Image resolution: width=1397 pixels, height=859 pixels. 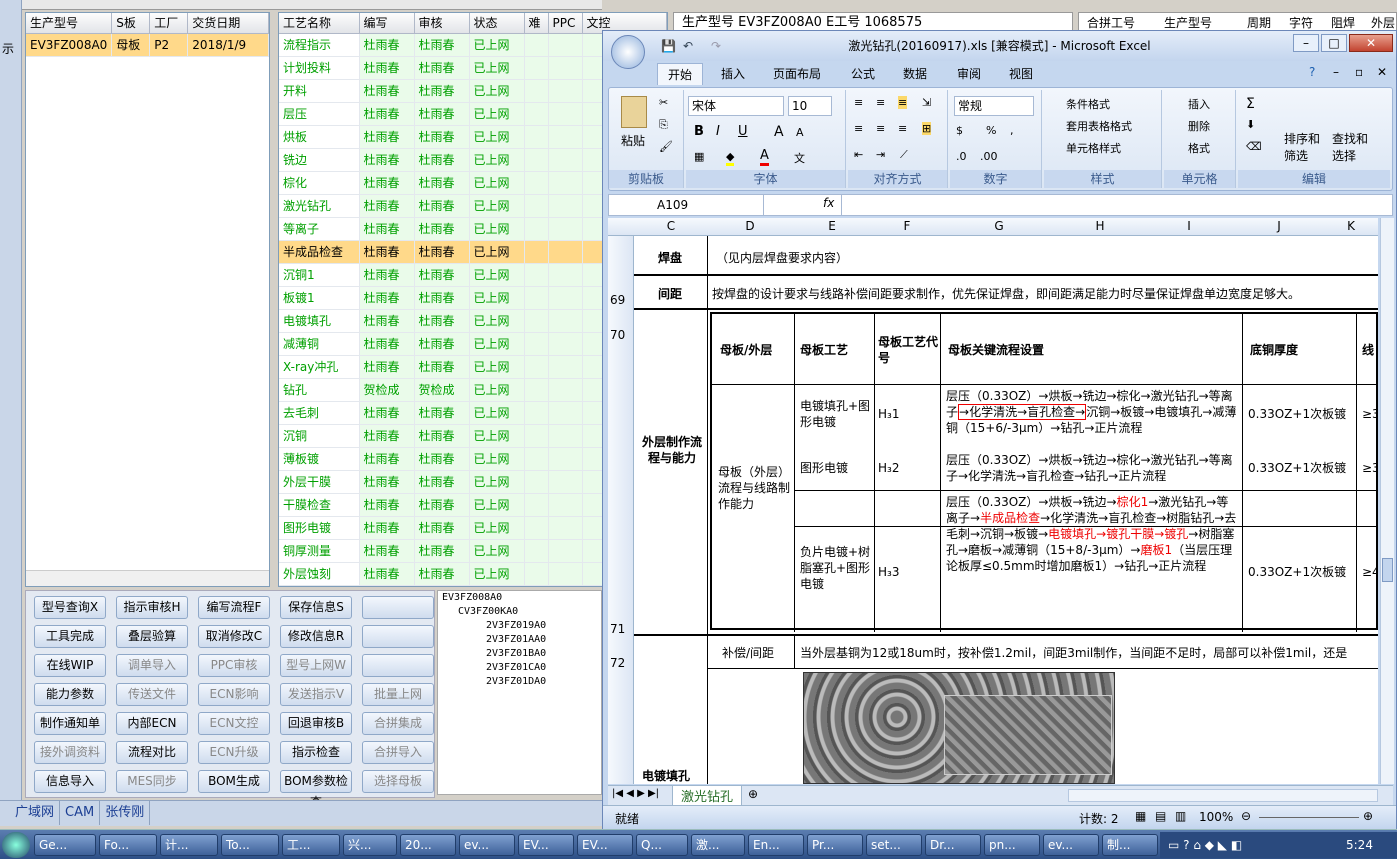 What do you see at coordinates (904, 155) in the screenshot?
I see `orientation-icon: ⟋` at bounding box center [904, 155].